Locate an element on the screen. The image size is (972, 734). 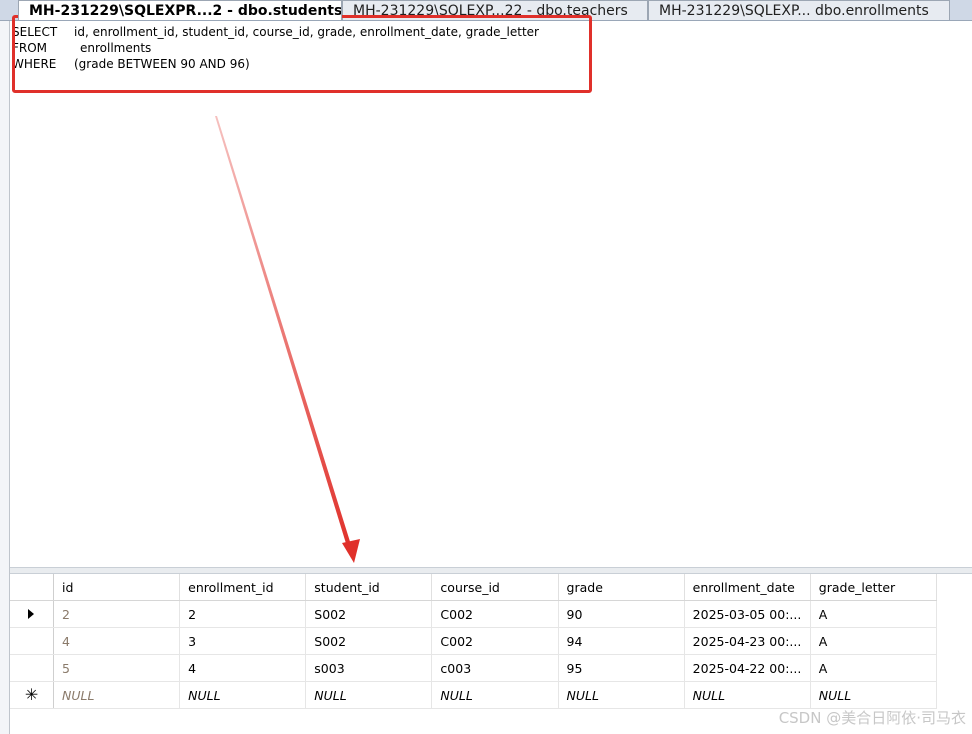
new-row-asterisk-icon: ✳ is located at coordinates (31, 694).